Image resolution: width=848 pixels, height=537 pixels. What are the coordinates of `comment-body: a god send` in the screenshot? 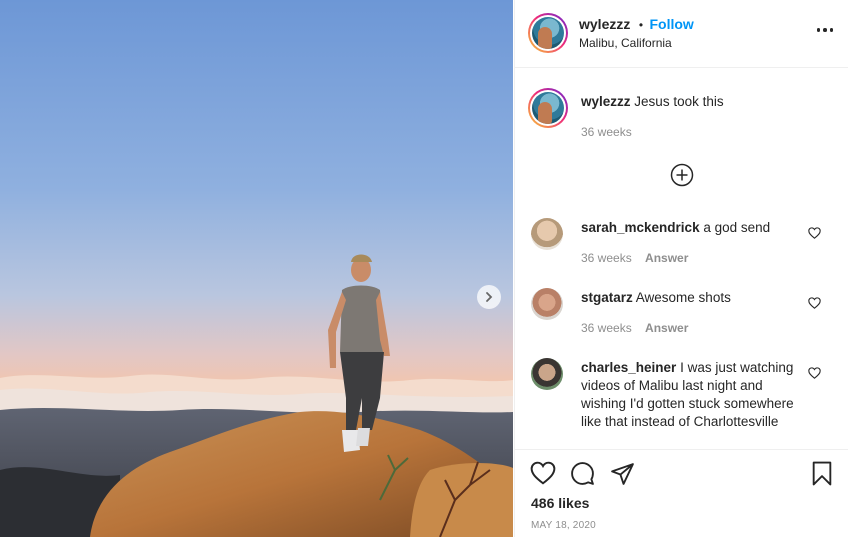 It's located at (737, 227).